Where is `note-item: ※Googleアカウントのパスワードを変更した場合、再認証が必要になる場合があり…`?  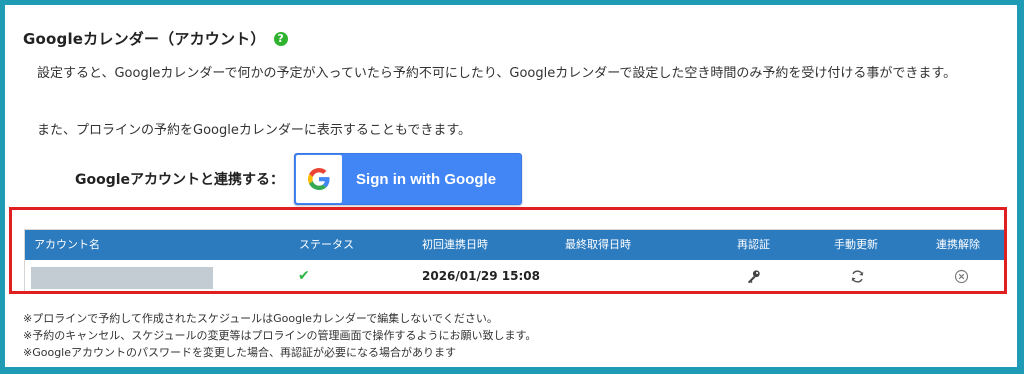 note-item: ※Googleアカウントのパスワードを変更した場合、再認証が必要になる場合があり… is located at coordinates (240, 352).